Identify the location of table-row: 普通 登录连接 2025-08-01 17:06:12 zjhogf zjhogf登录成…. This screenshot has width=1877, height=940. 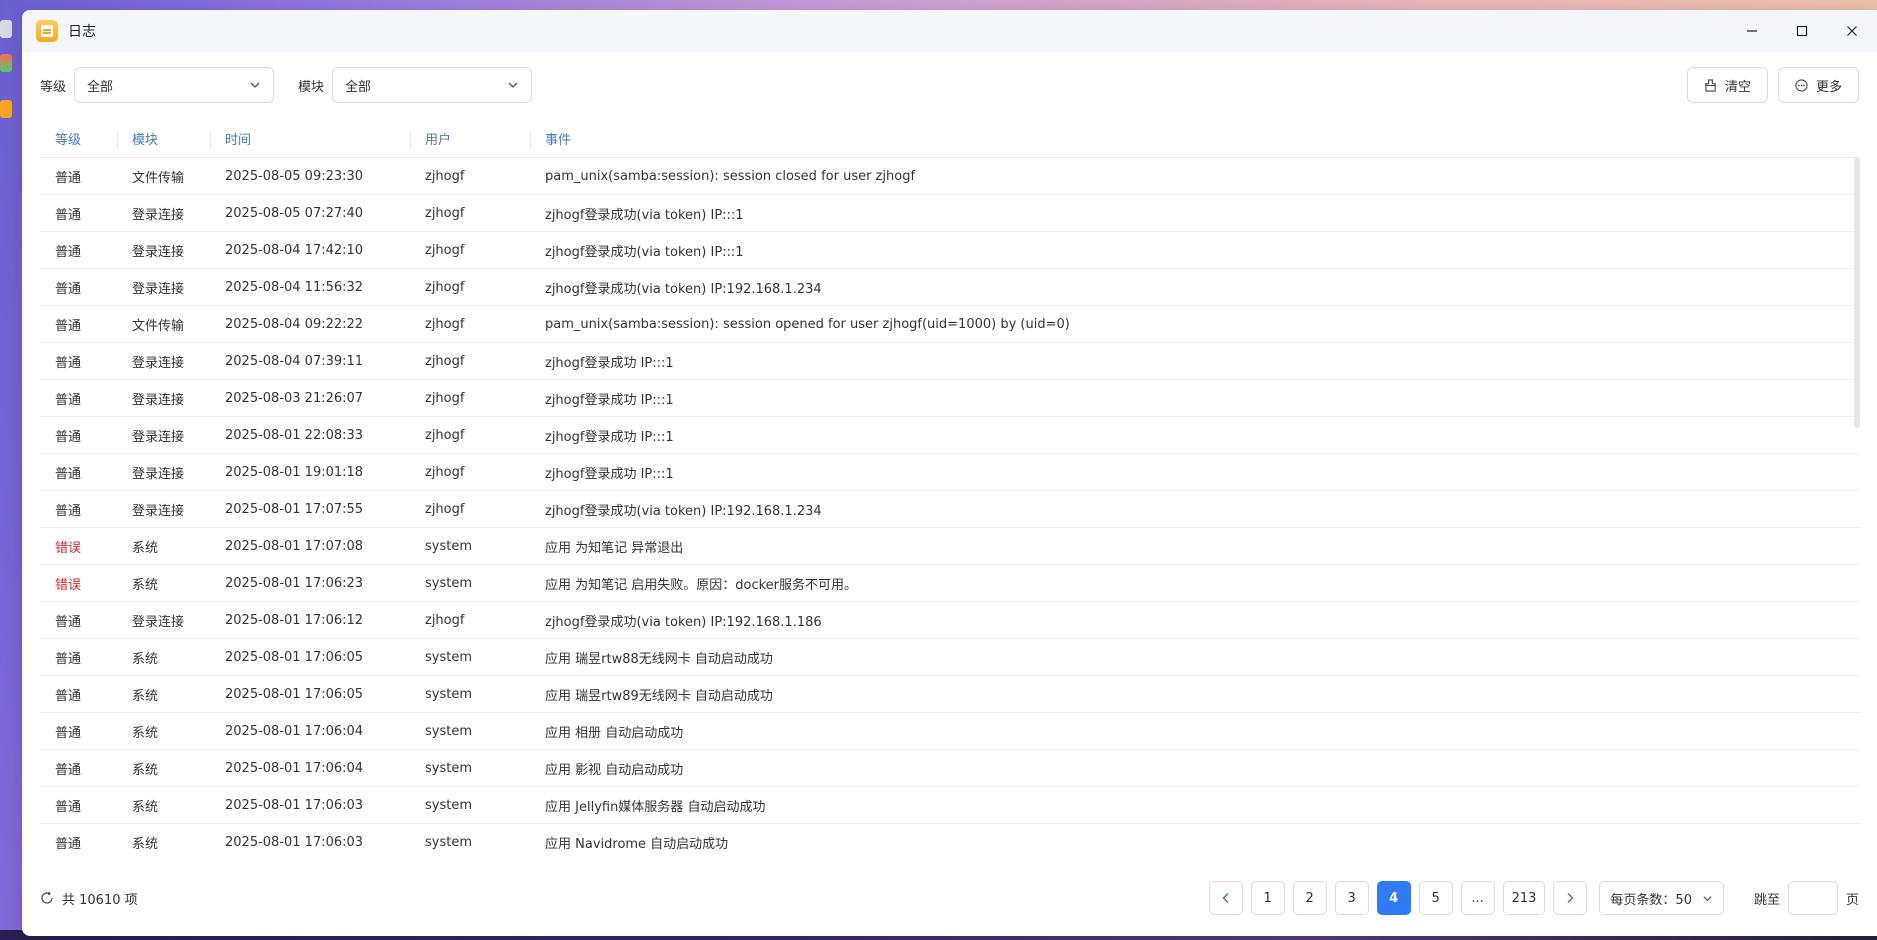
(950, 620).